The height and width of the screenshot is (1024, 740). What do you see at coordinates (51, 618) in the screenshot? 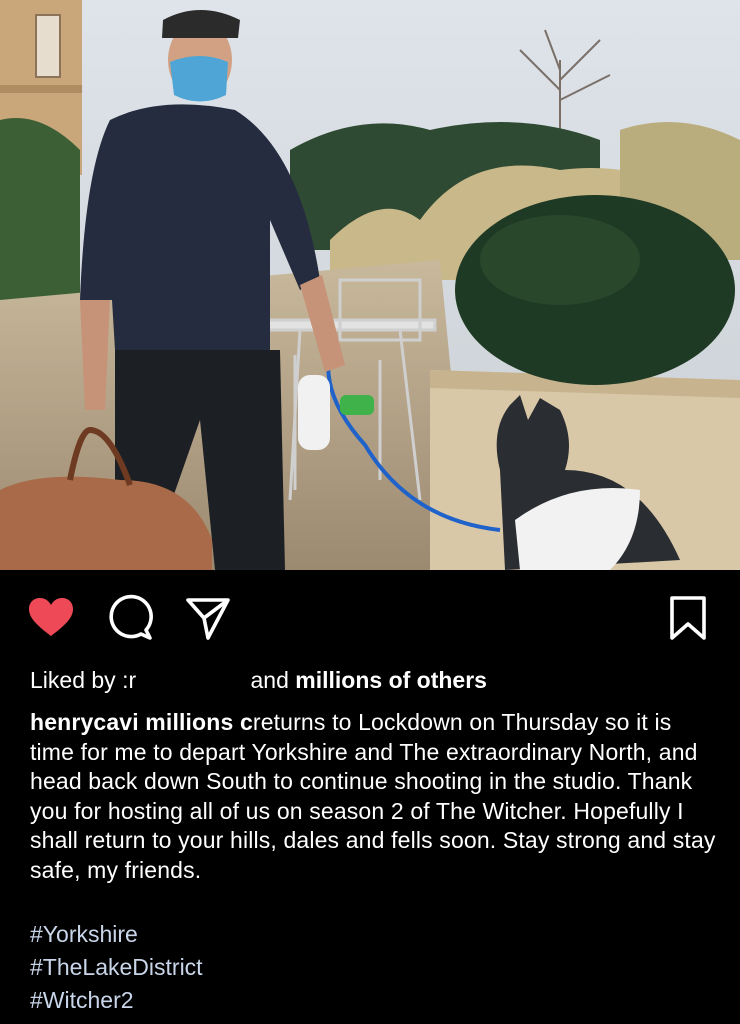
I see `heart-filled-icon` at bounding box center [51, 618].